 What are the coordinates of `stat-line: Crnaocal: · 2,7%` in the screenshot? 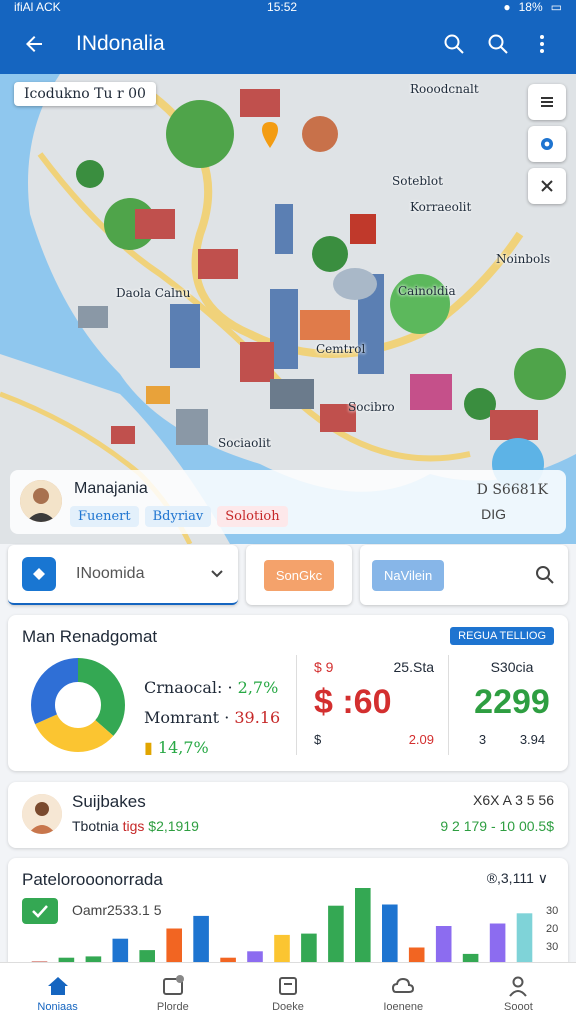 It's located at (212, 688).